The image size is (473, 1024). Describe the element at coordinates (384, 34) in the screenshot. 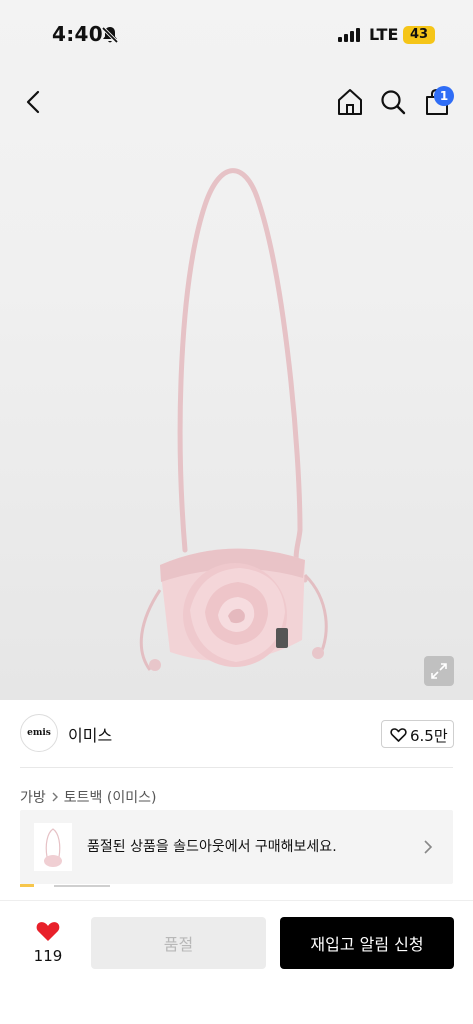

I see `network-type: LTE` at that location.